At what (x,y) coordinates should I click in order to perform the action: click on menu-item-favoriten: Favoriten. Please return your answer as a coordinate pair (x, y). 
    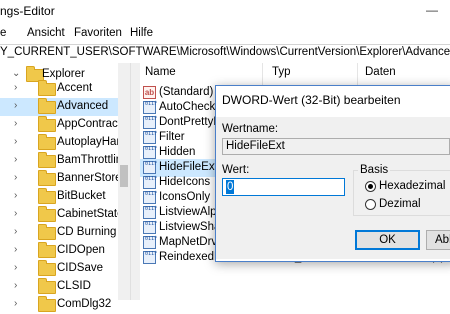
    Looking at the image, I should click on (98, 33).